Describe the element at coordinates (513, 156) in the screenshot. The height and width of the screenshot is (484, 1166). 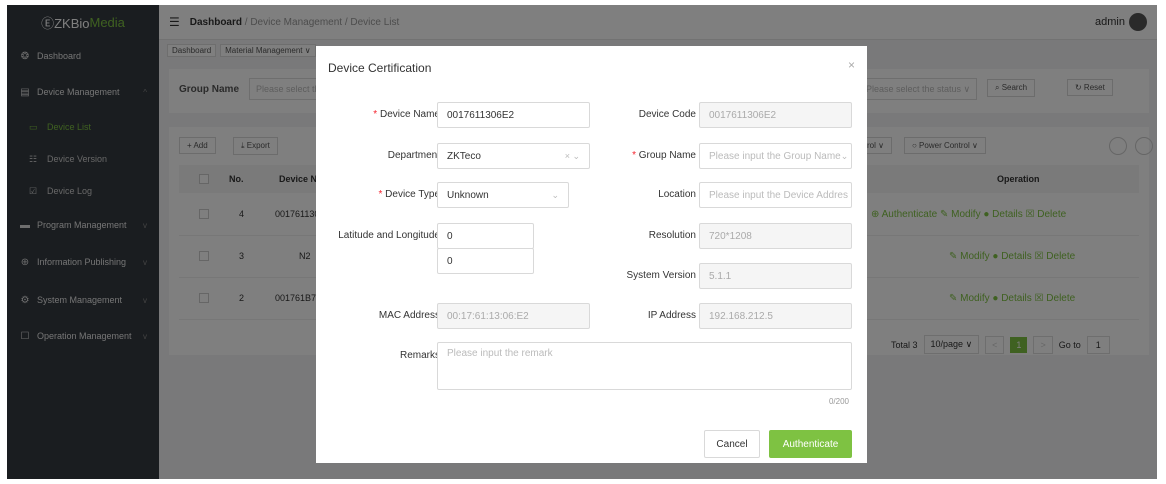
I see `department-select: ZKTeco × ⌄` at that location.